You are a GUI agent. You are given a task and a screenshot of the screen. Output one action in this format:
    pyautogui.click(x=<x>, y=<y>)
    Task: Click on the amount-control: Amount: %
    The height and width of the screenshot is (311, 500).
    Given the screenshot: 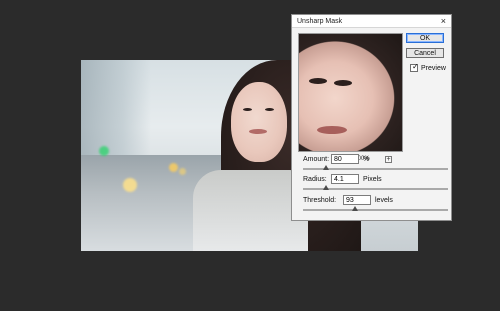 What is the action you would take?
    pyautogui.click(x=375, y=165)
    